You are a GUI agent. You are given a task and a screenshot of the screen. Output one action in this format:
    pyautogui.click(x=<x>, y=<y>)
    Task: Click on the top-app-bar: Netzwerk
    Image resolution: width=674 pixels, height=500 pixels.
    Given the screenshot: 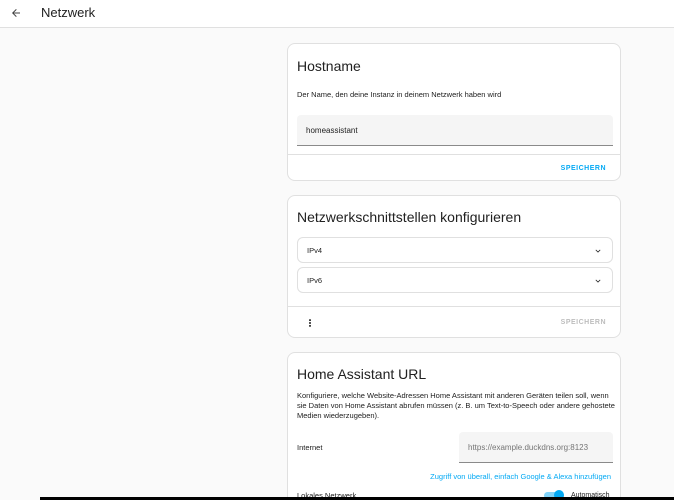 What is the action you would take?
    pyautogui.click(x=337, y=14)
    